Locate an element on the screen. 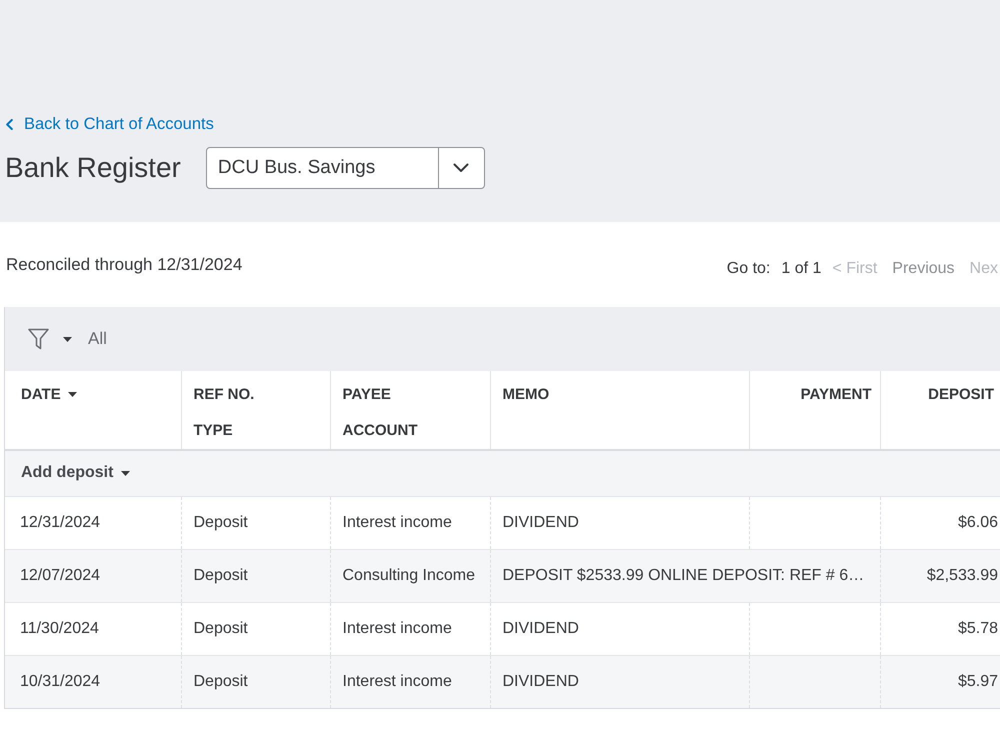 Image resolution: width=1000 pixels, height=749 pixels. chevron-down-icon is located at coordinates (461, 168).